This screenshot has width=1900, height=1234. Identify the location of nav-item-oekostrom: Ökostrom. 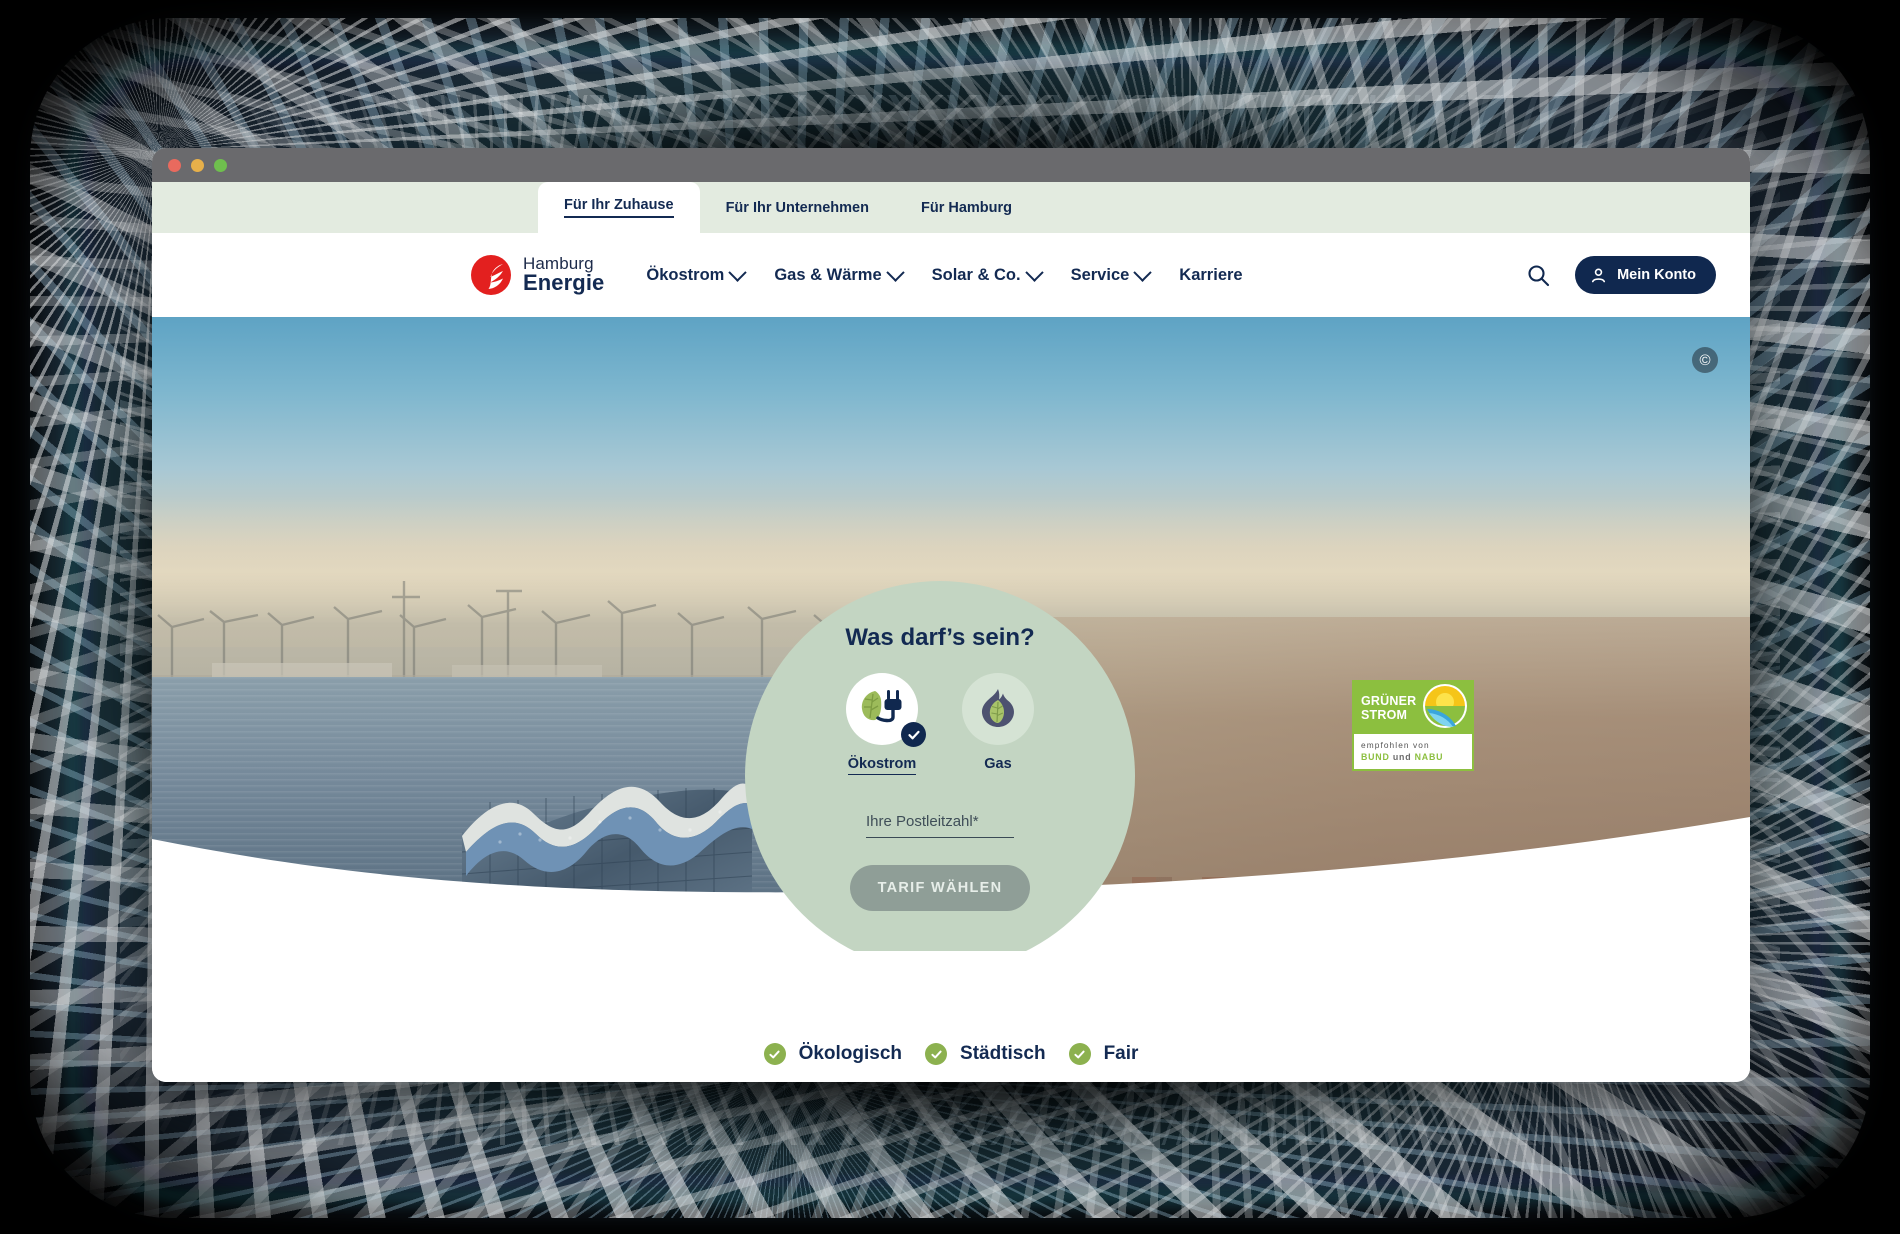
(697, 273).